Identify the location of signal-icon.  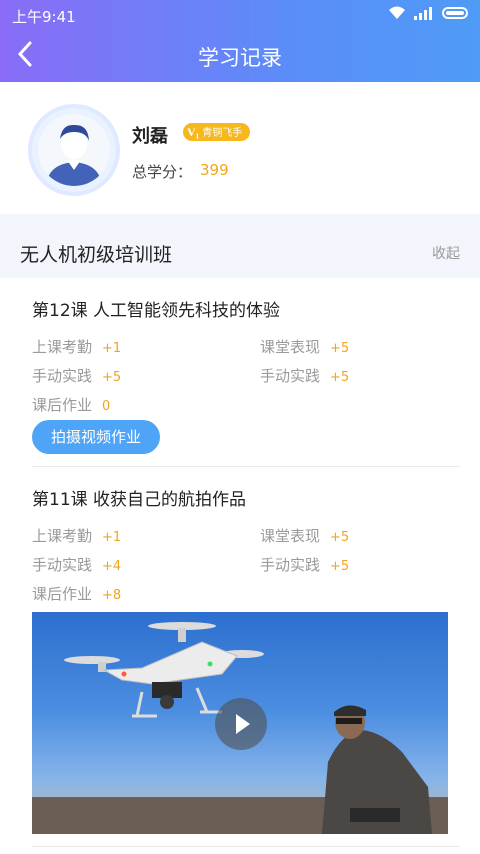
(424, 13).